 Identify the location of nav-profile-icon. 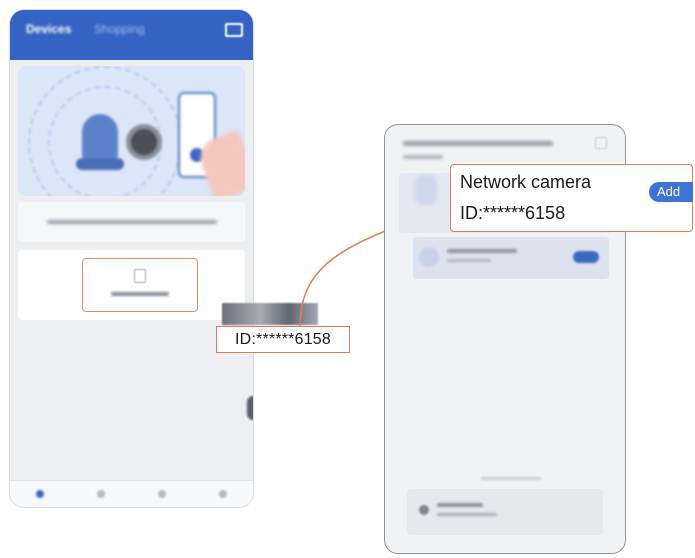
(222, 494).